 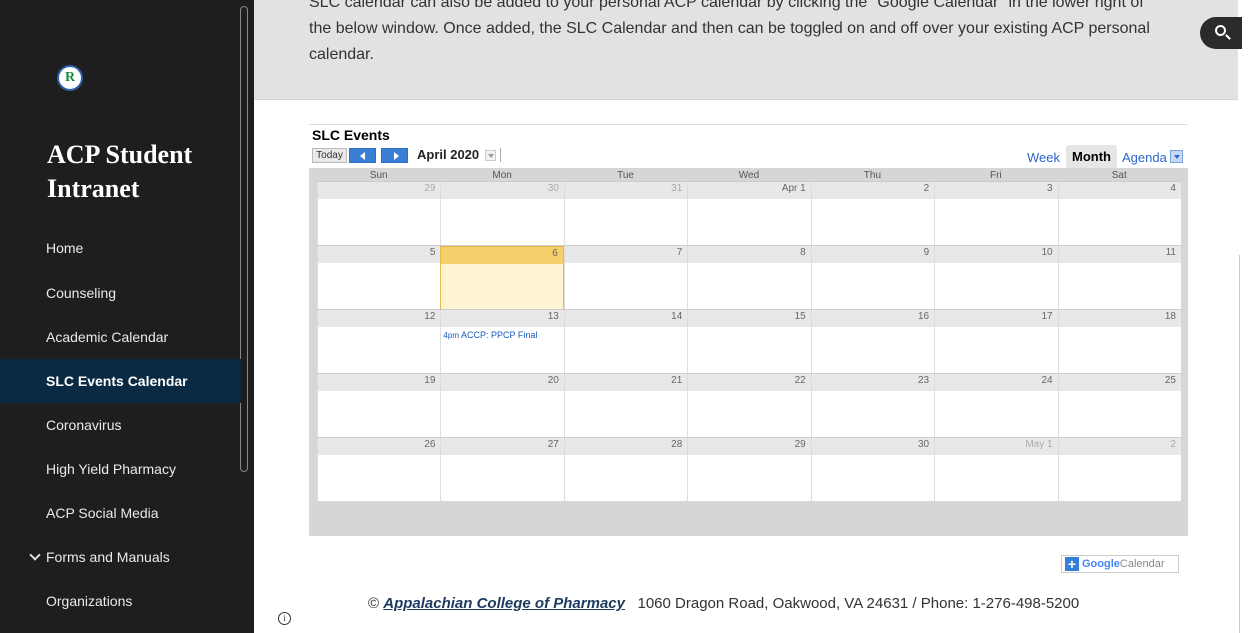 What do you see at coordinates (1043, 157) in the screenshot?
I see `view-week-tab: Week` at bounding box center [1043, 157].